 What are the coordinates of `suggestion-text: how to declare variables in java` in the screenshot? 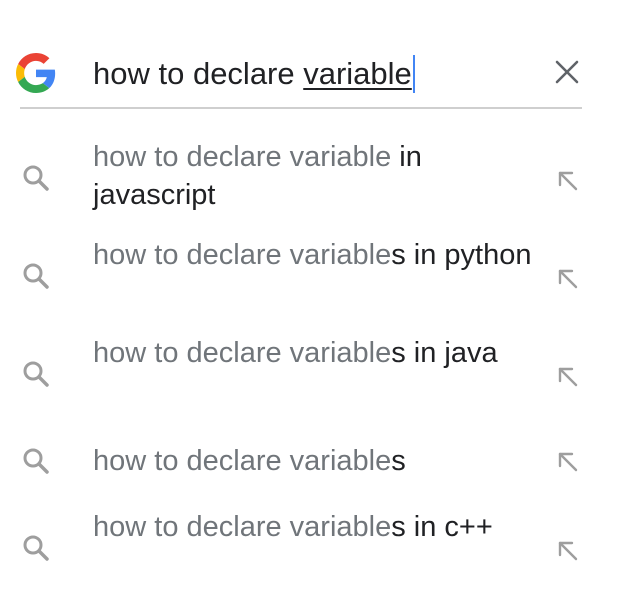 It's located at (313, 353).